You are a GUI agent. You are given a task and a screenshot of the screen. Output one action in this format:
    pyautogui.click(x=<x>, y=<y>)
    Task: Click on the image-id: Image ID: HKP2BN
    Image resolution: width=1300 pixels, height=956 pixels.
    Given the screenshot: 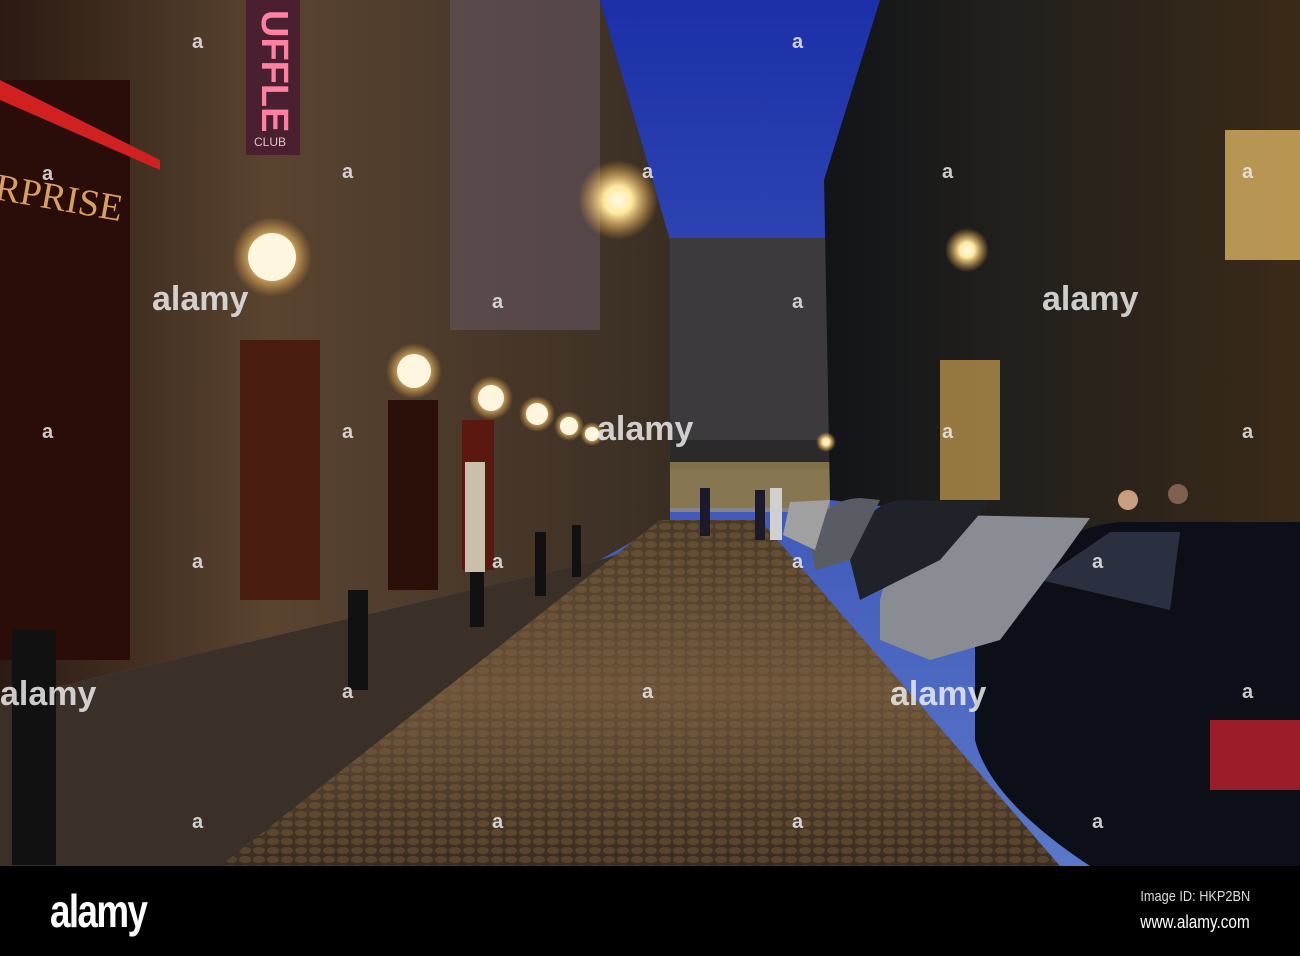 What is the action you would take?
    pyautogui.click(x=1195, y=896)
    